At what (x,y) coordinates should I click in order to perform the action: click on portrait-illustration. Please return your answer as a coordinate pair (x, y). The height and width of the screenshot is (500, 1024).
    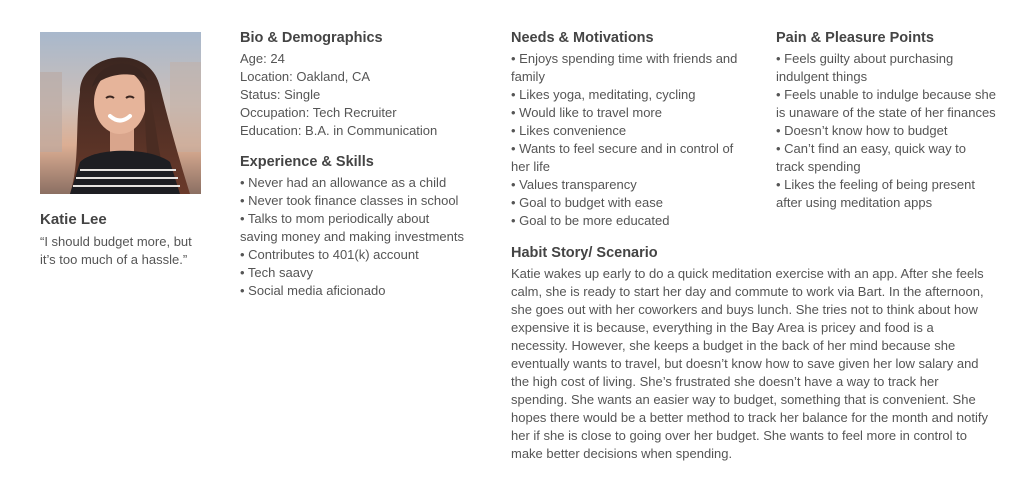
    Looking at the image, I should click on (120, 113).